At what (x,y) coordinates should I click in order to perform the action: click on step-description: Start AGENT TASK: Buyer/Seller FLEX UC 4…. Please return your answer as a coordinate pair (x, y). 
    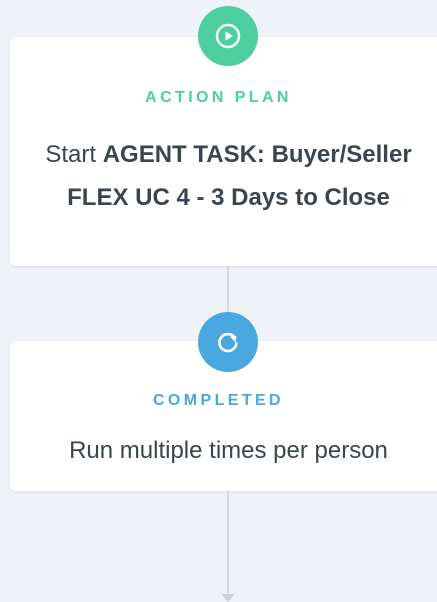
    Looking at the image, I should click on (228, 176).